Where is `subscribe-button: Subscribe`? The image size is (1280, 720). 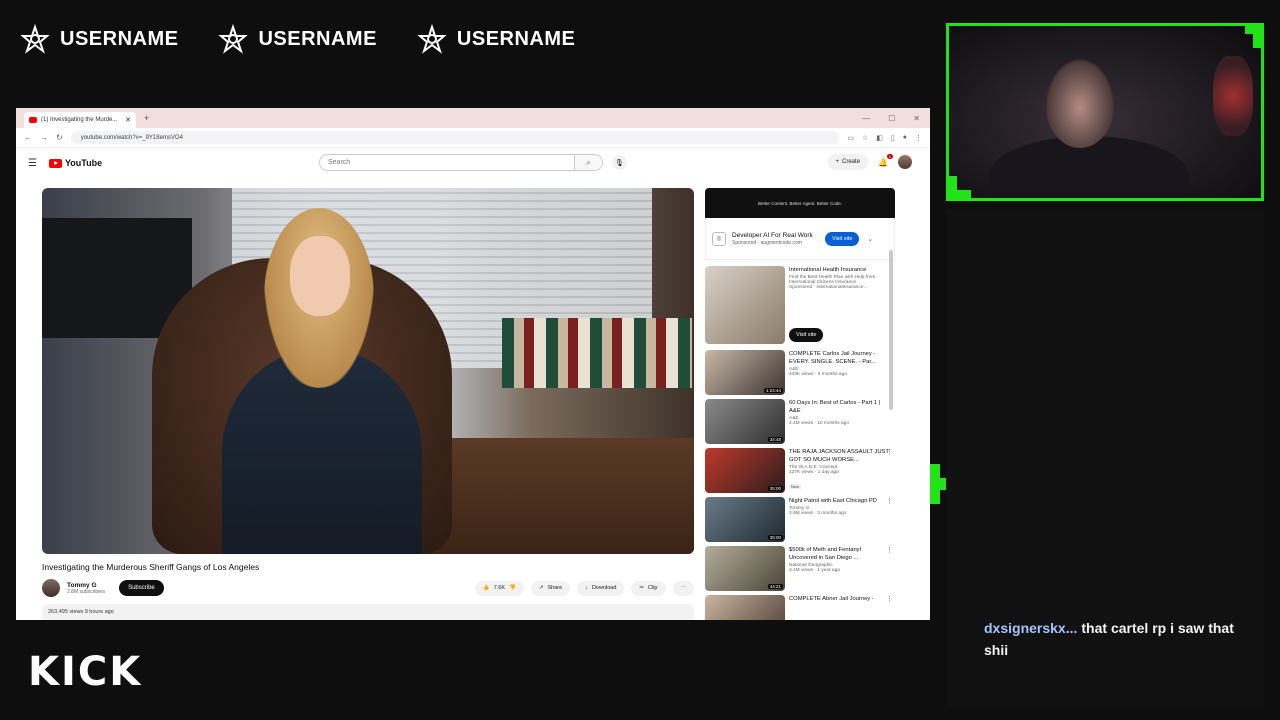 subscribe-button: Subscribe is located at coordinates (141, 588).